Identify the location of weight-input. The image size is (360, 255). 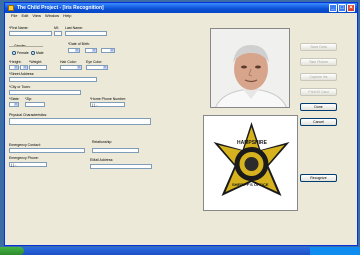
(38, 67).